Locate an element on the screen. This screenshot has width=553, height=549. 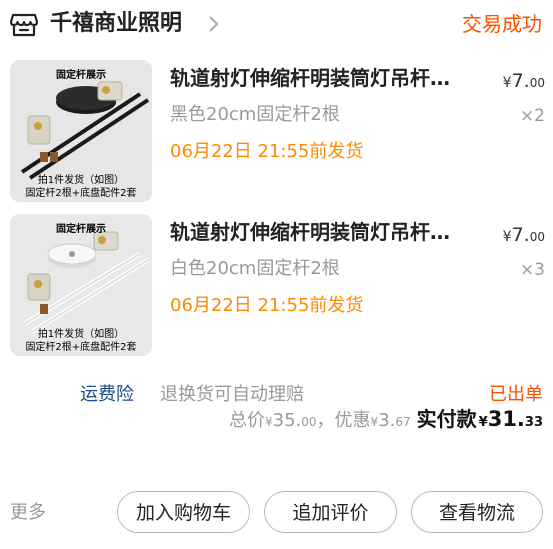
discount-integer: 3. is located at coordinates (387, 420).